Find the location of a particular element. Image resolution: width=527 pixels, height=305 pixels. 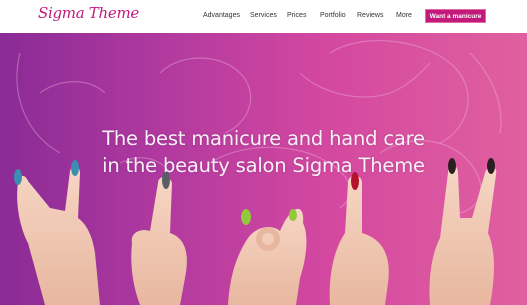

nav-item-services: Services is located at coordinates (263, 15).